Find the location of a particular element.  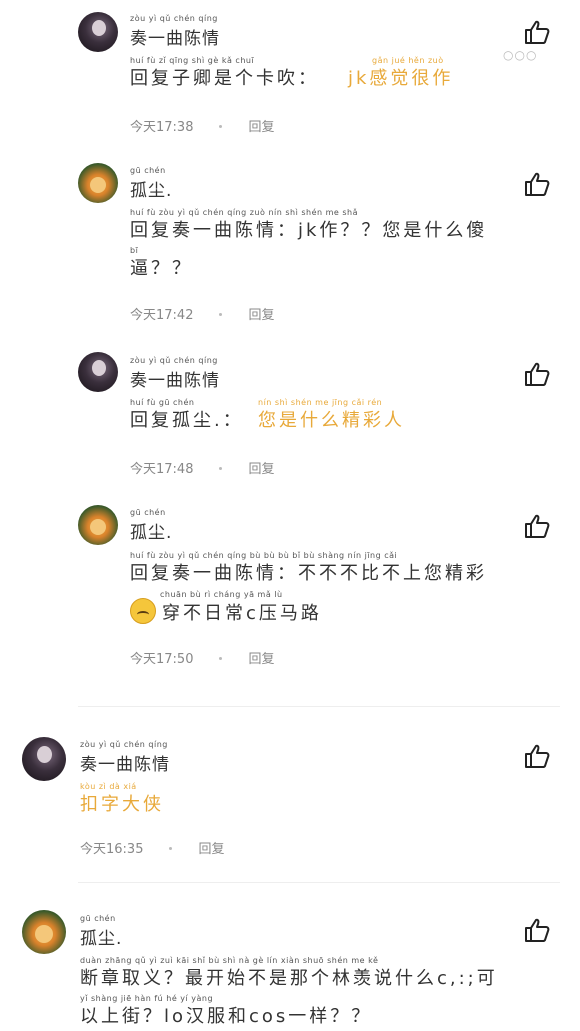

comment-body-line2: 穿不日常c压马路 is located at coordinates (226, 611).